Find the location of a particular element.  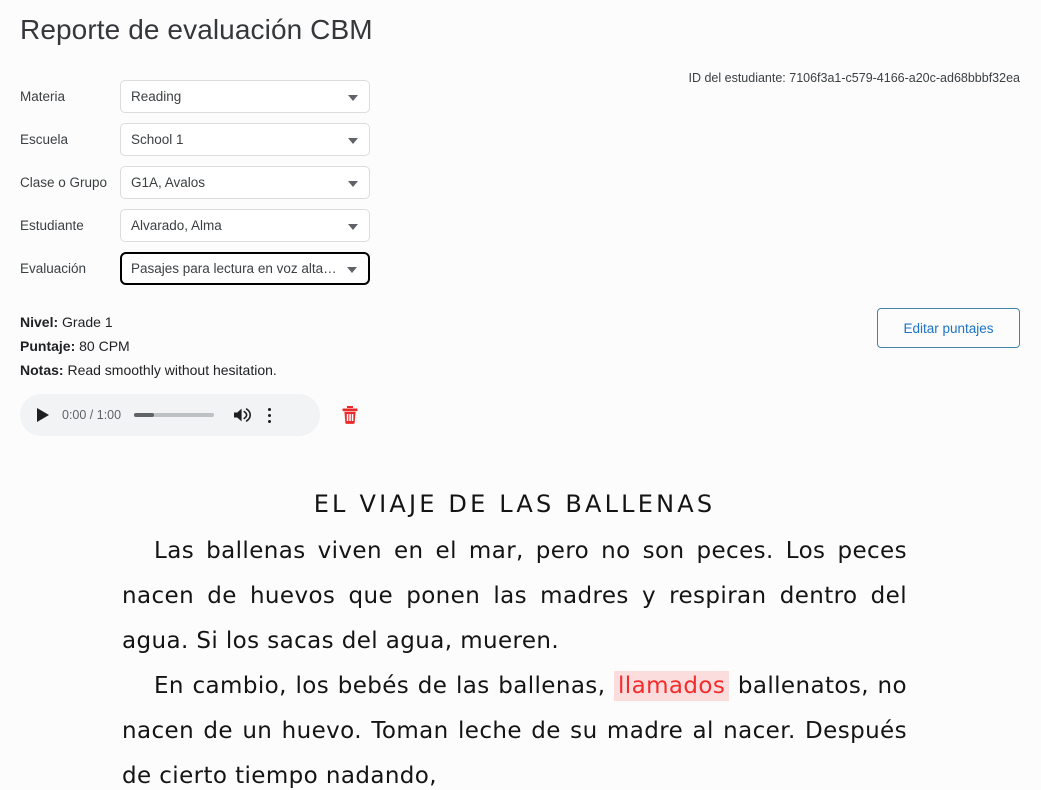

select-estudiante-value: Alvarado, Alma is located at coordinates (176, 225).